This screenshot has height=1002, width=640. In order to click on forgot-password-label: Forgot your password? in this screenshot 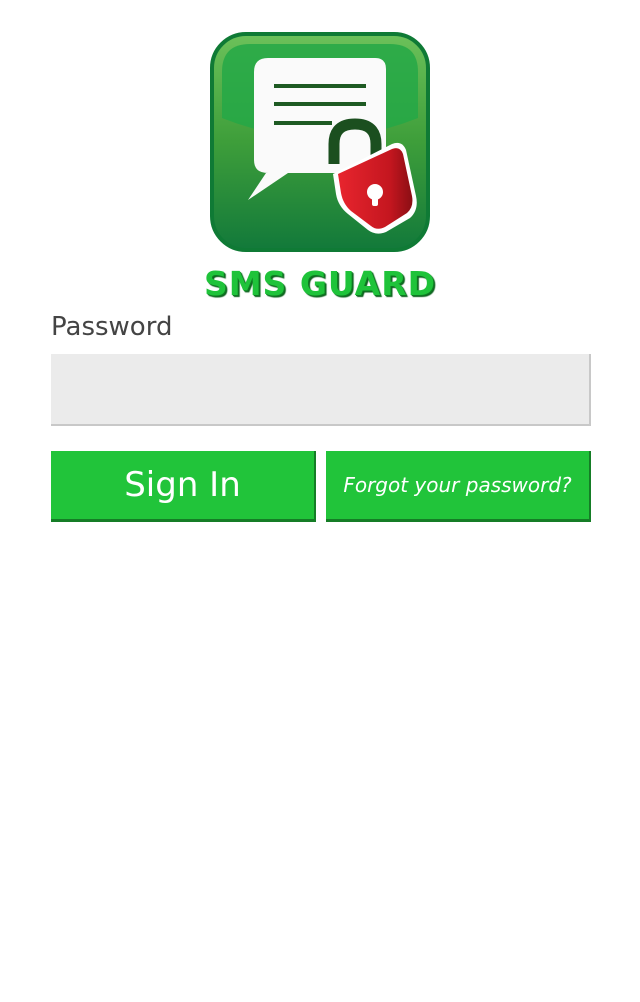, I will do `click(457, 485)`.